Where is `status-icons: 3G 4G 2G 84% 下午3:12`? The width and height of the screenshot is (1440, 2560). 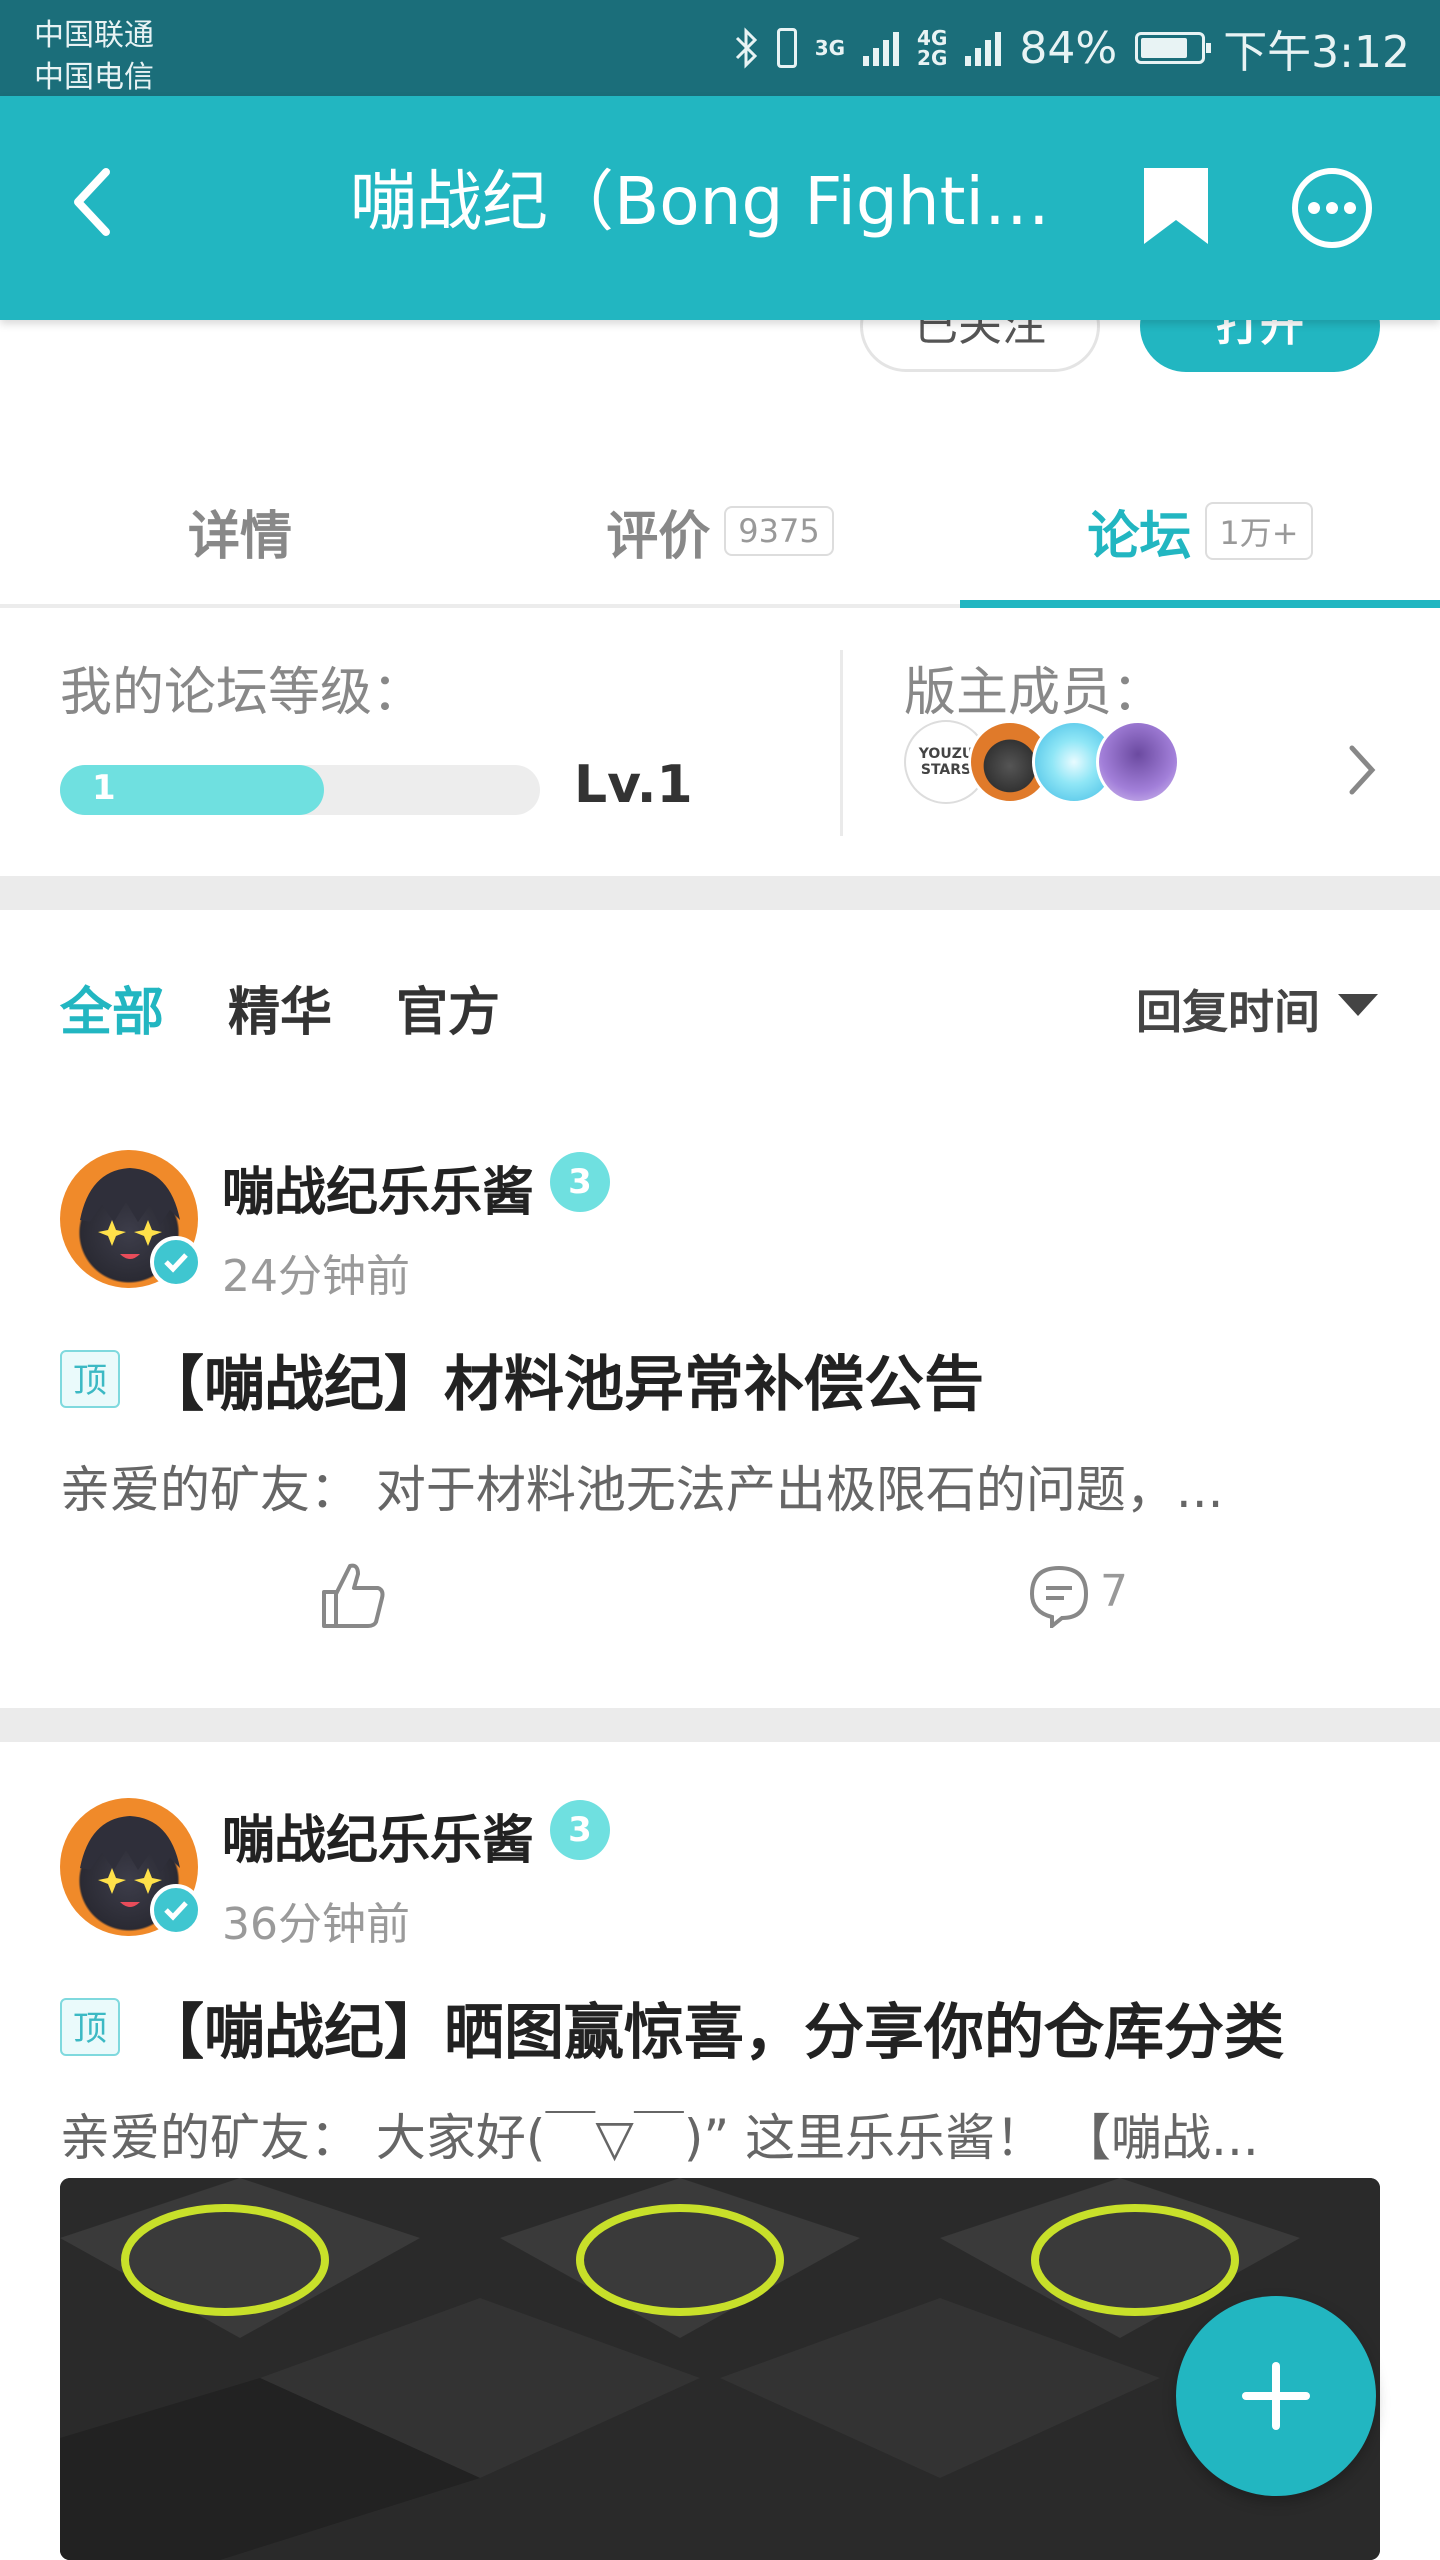
status-icons: 3G 4G 2G 84% 下午3:12 is located at coordinates (1071, 48).